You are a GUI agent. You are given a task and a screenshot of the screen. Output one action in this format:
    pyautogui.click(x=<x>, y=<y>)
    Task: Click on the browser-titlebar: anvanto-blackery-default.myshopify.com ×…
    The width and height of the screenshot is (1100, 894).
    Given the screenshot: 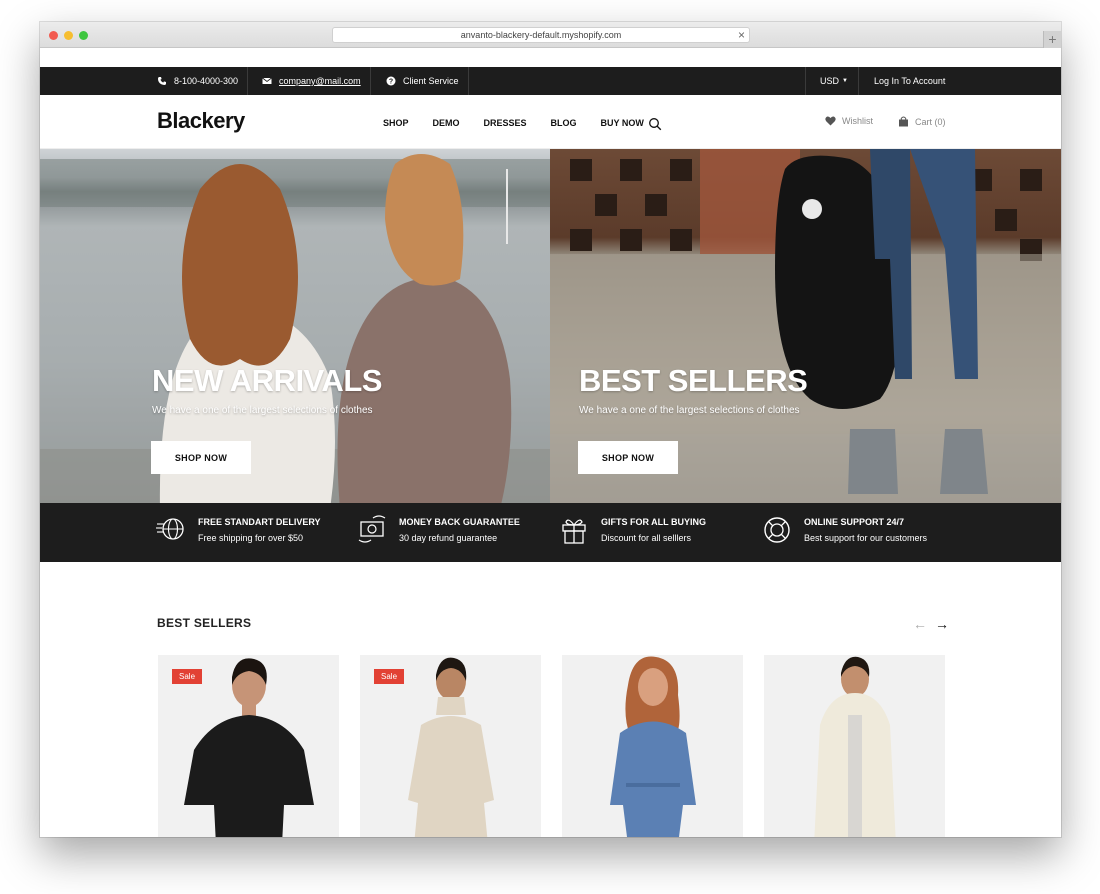 What is the action you would take?
    pyautogui.click(x=550, y=35)
    